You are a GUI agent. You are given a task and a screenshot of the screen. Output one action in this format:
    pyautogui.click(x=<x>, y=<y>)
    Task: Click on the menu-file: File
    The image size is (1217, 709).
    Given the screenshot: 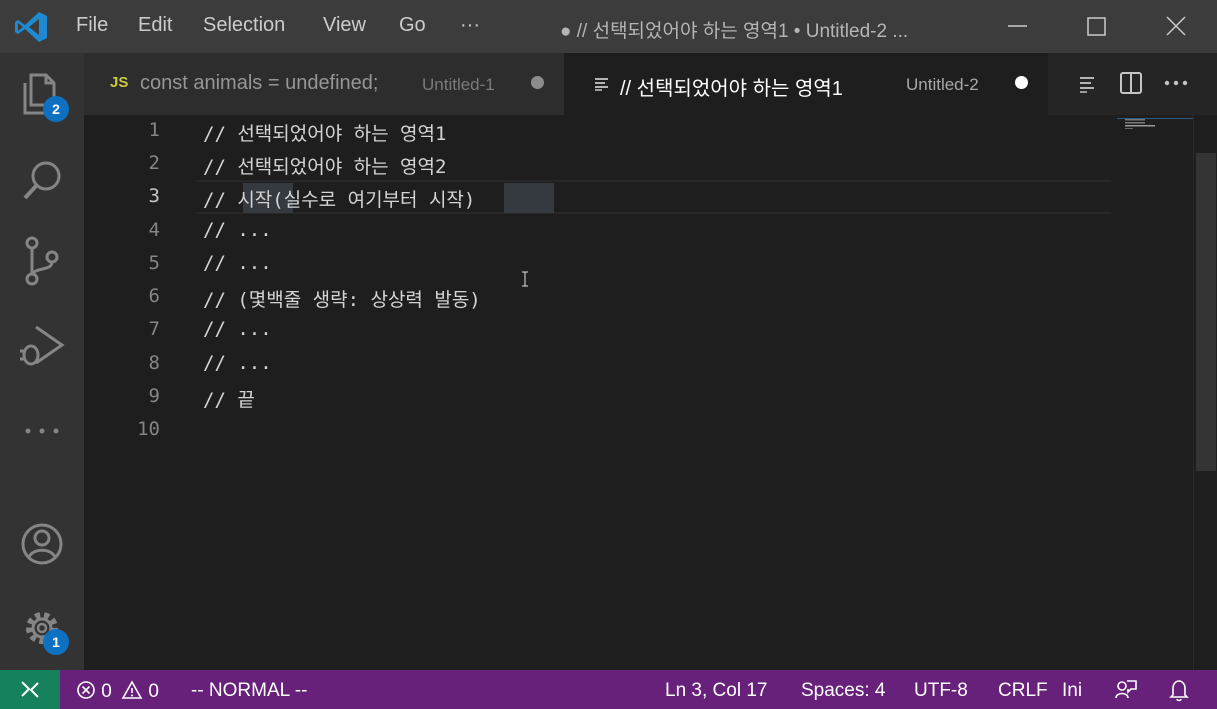 What is the action you would take?
    pyautogui.click(x=92, y=25)
    